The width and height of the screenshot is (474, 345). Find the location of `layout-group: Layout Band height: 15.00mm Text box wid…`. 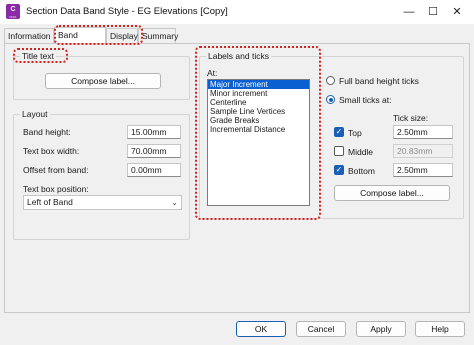

layout-group: Layout Band height: 15.00mm Text box wid… is located at coordinates (101, 174).